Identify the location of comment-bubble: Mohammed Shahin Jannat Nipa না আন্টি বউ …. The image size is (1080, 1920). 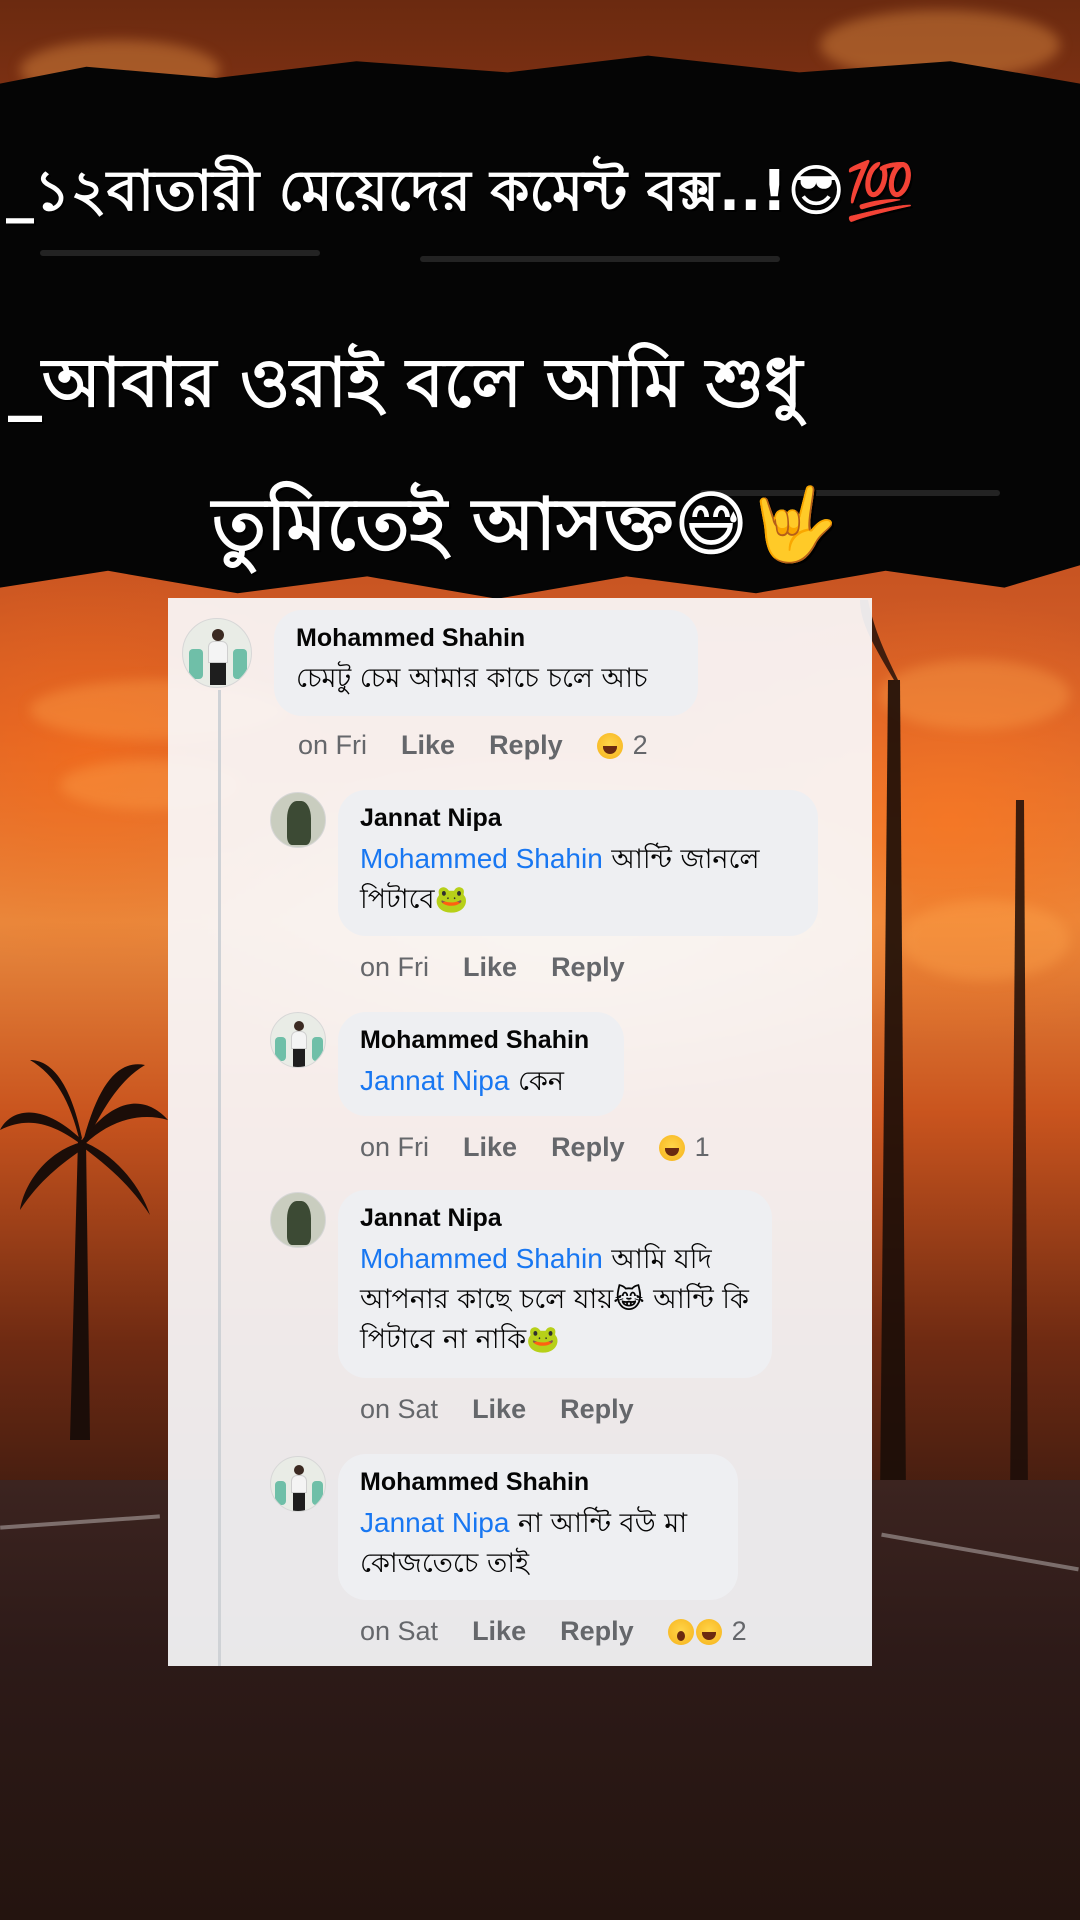
(538, 1527).